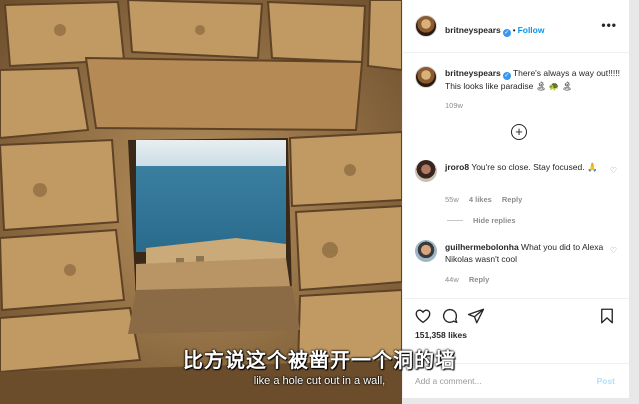  I want to click on author-avatar, so click(426, 26).